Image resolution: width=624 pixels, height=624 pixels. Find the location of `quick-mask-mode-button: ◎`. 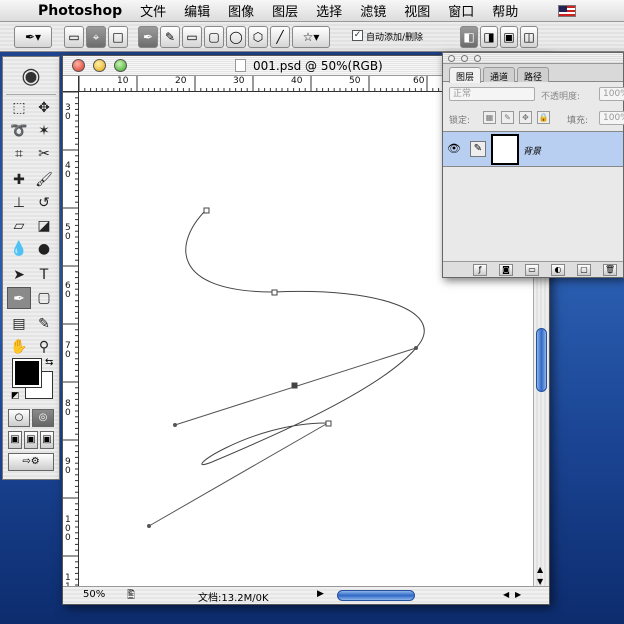

quick-mask-mode-button: ◎ is located at coordinates (43, 418).